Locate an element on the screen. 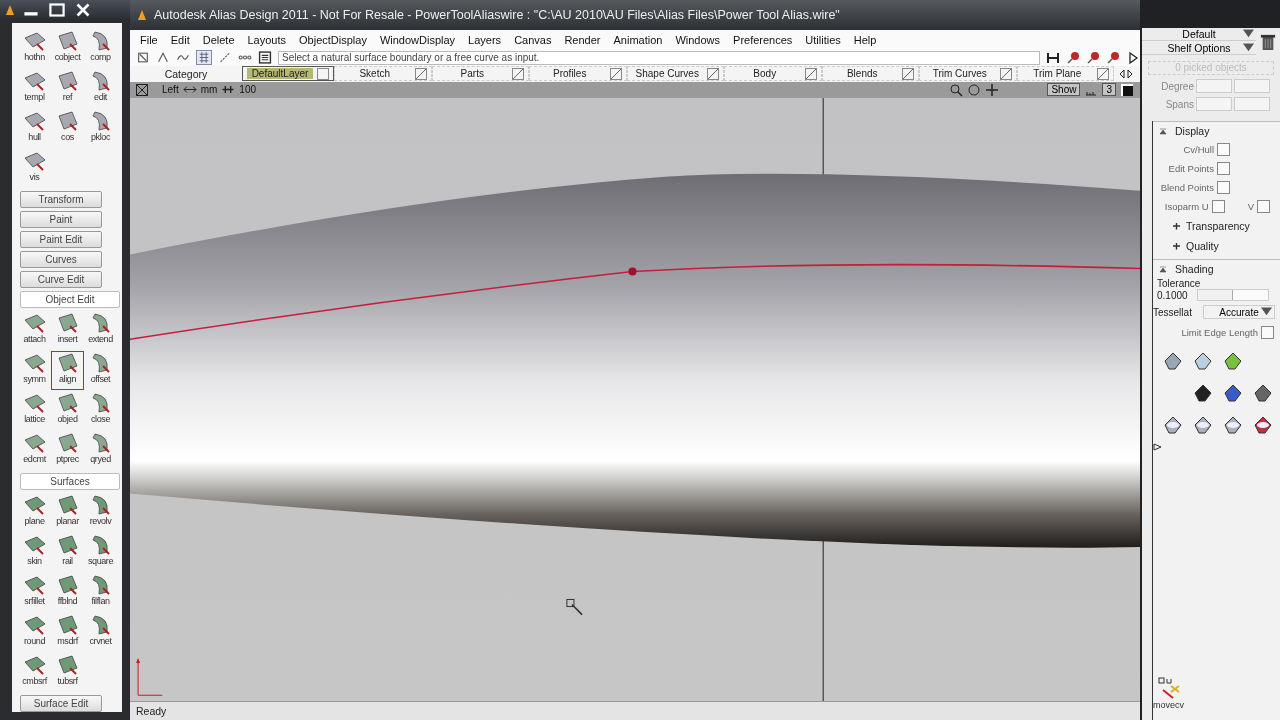  layer-tab: Trim Plane is located at coordinates (1065, 74).